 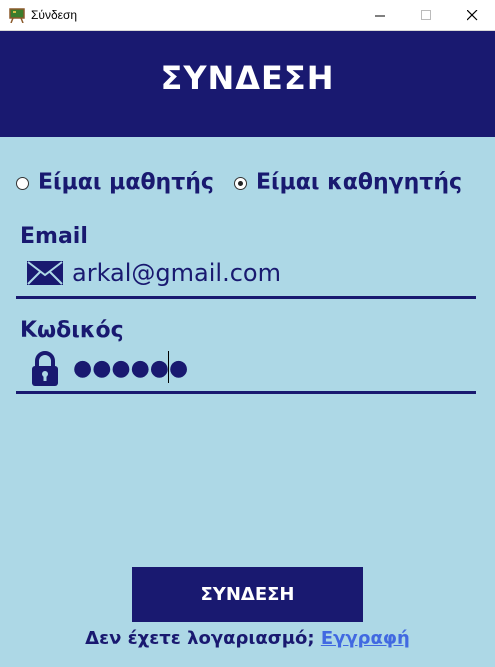 What do you see at coordinates (240, 183) in the screenshot?
I see `radio-teacher-circle` at bounding box center [240, 183].